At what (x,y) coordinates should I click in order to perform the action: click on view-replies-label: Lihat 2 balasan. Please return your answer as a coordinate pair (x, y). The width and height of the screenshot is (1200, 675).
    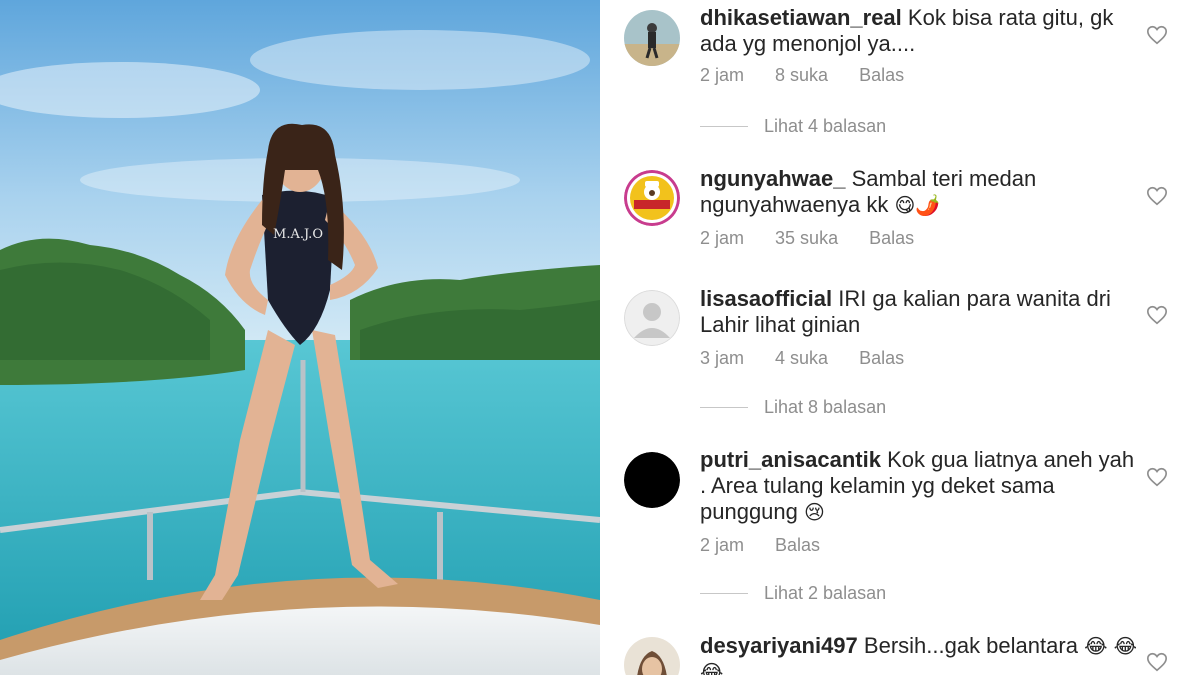
    Looking at the image, I should click on (825, 592).